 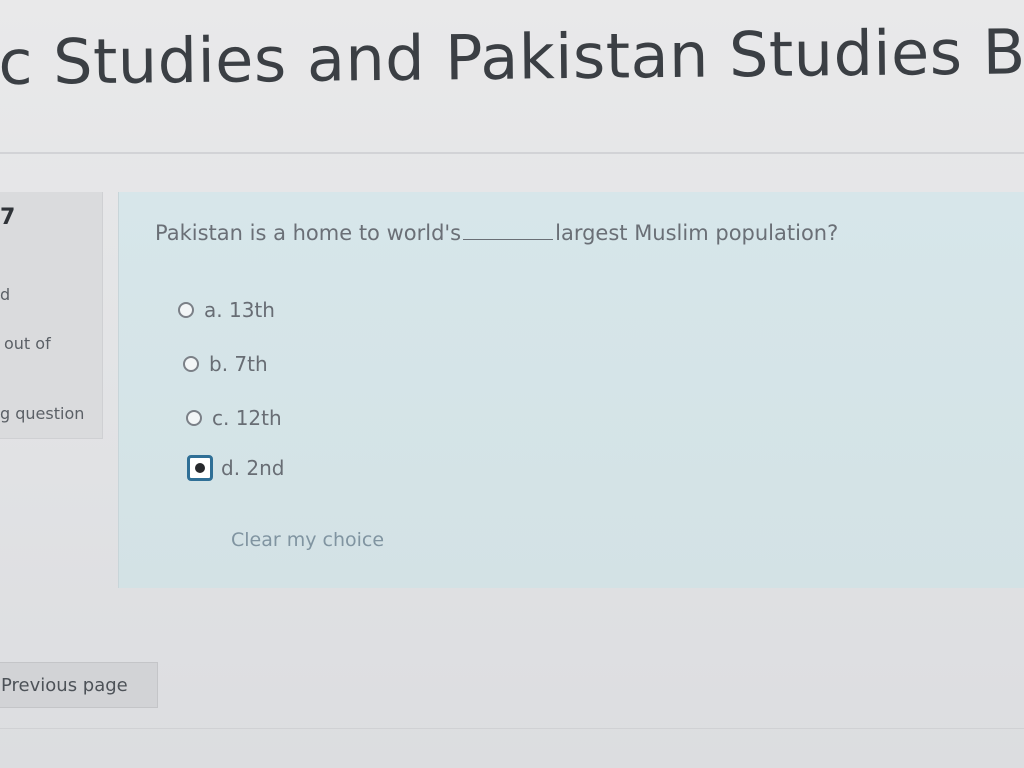 What do you see at coordinates (27, 343) in the screenshot?
I see `question-marks: out of` at bounding box center [27, 343].